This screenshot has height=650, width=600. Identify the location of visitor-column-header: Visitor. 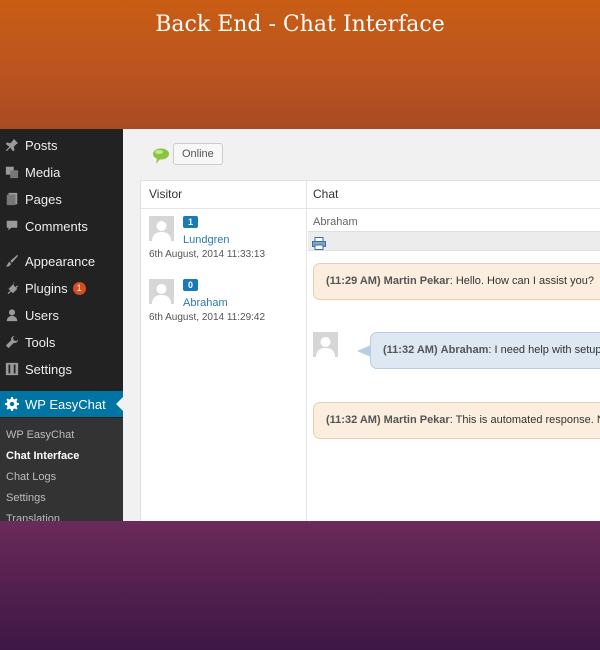
(166, 194).